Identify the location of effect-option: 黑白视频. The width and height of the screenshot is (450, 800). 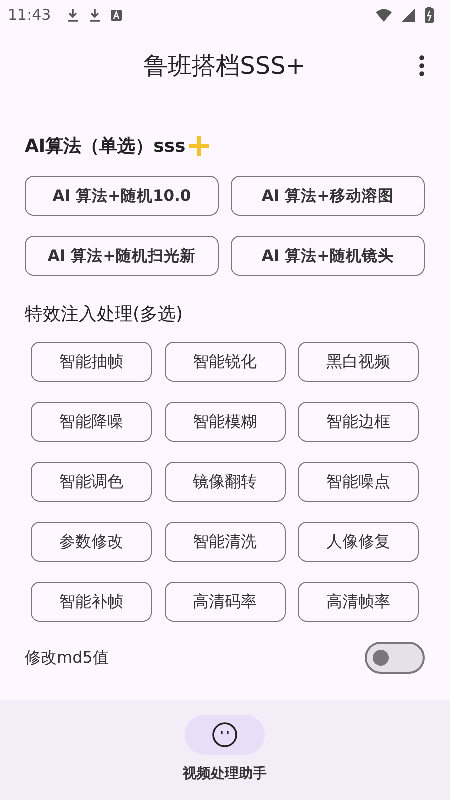
(358, 362).